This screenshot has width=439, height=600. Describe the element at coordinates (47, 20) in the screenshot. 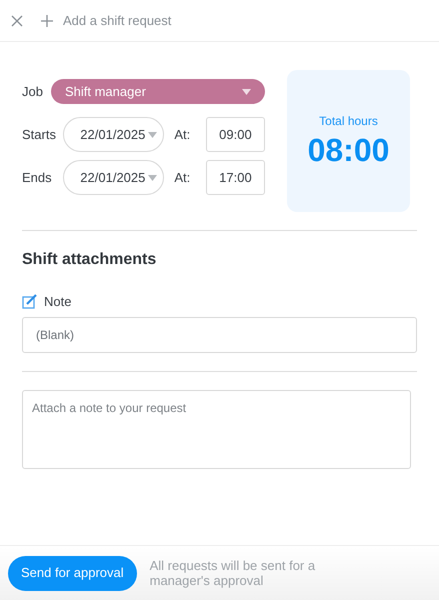

I see `plus-icon` at that location.